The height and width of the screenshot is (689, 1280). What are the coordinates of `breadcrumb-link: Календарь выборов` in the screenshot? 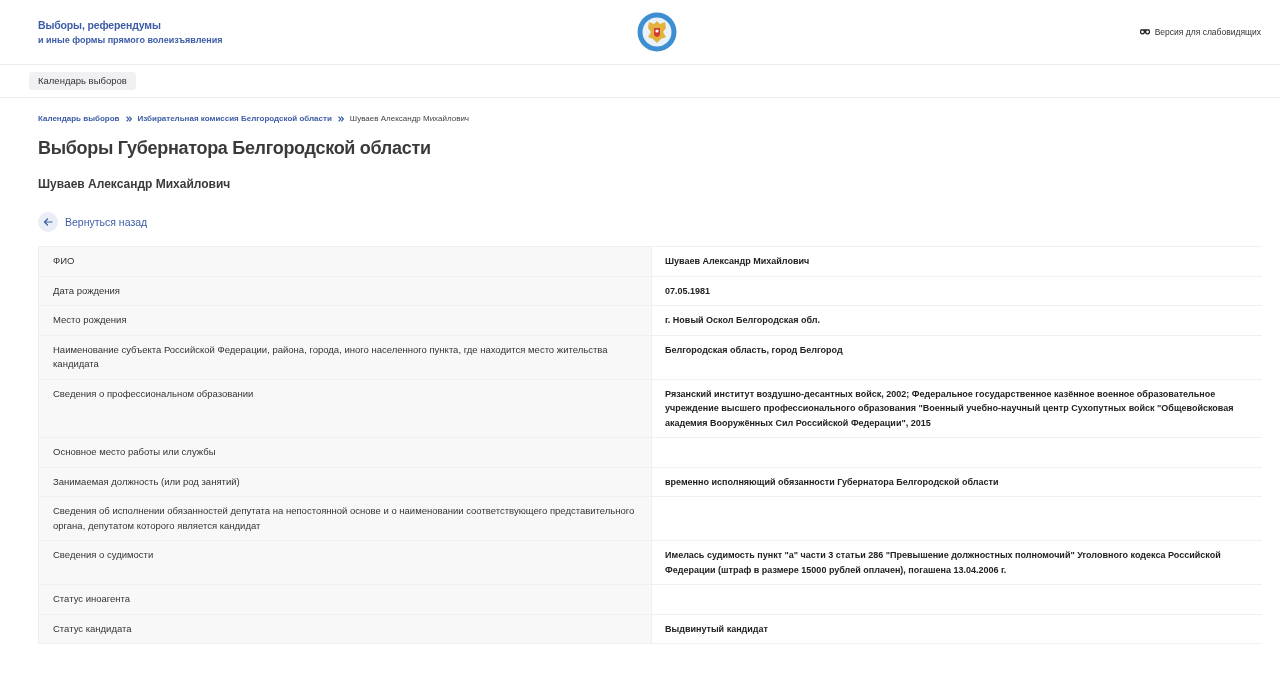 It's located at (79, 118).